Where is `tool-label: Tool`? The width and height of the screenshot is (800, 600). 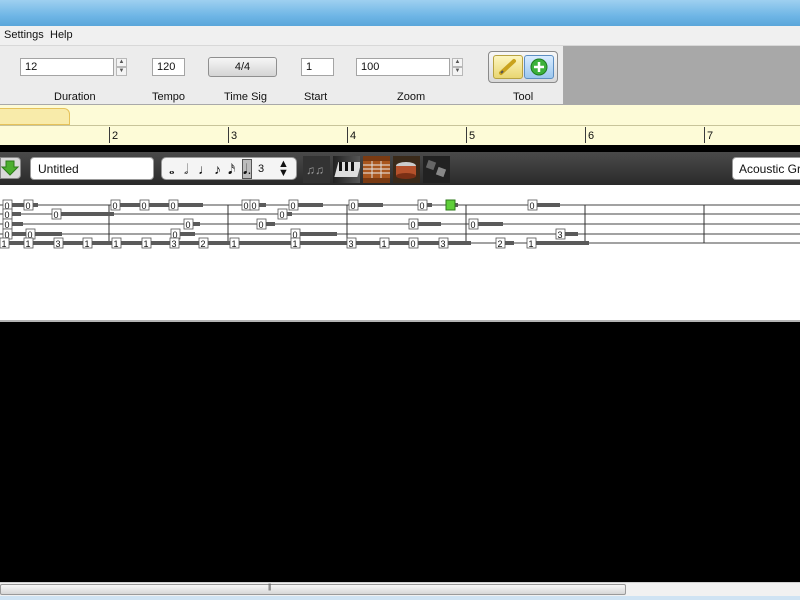 tool-label: Tool is located at coordinates (523, 97).